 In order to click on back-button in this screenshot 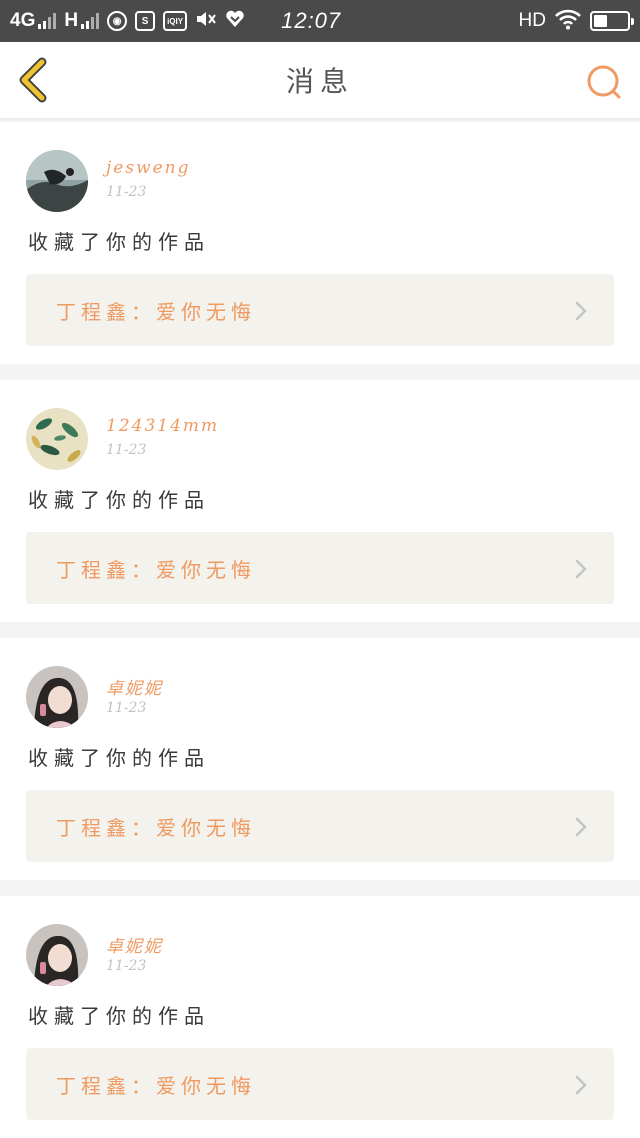, I will do `click(34, 80)`.